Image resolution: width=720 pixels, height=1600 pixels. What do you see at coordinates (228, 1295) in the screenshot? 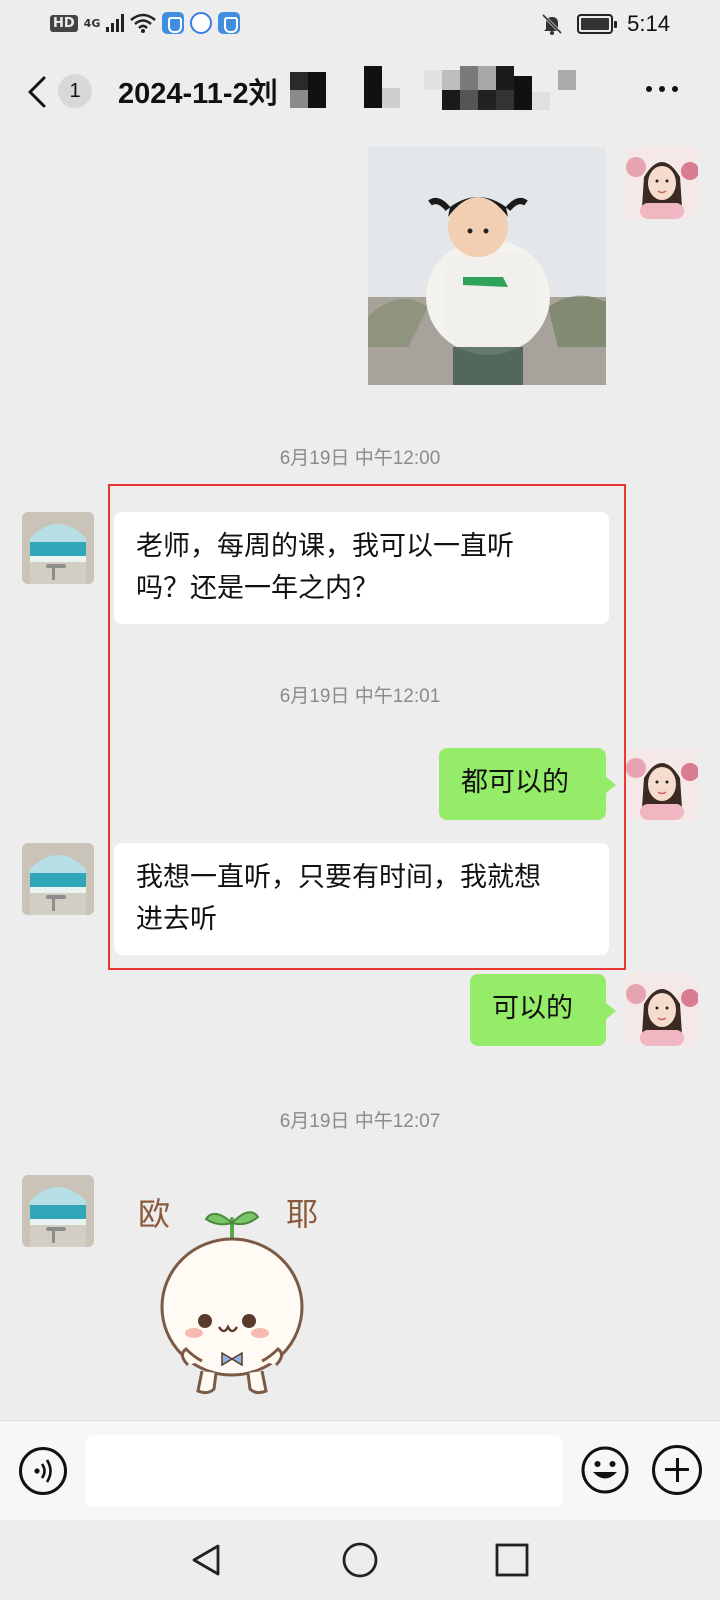
I see `sprout-sticker-icon: 欧 耶` at bounding box center [228, 1295].